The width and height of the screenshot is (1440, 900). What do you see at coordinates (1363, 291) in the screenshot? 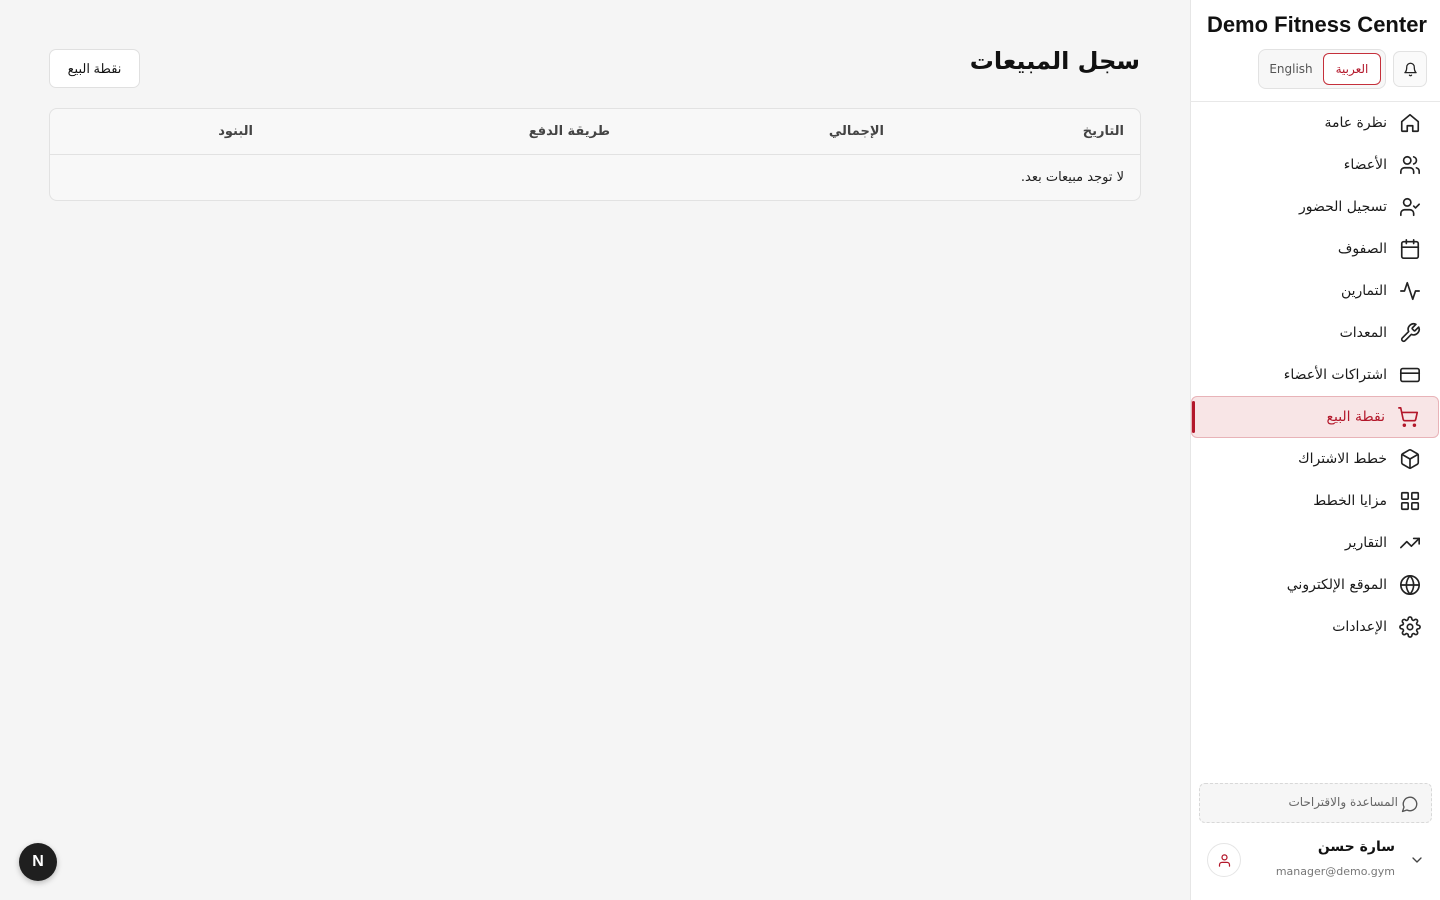
I see `sidebar-item-label: التمارين` at bounding box center [1363, 291].